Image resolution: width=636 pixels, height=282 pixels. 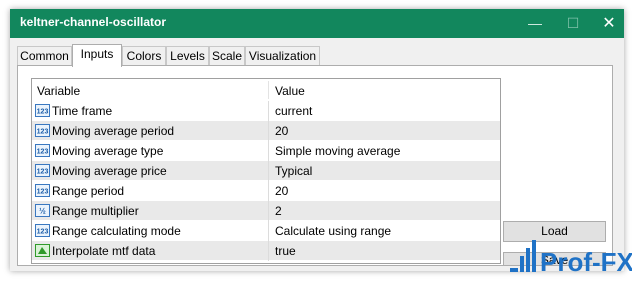 What do you see at coordinates (586, 262) in the screenshot?
I see `watermark-text: Prof-FX` at bounding box center [586, 262].